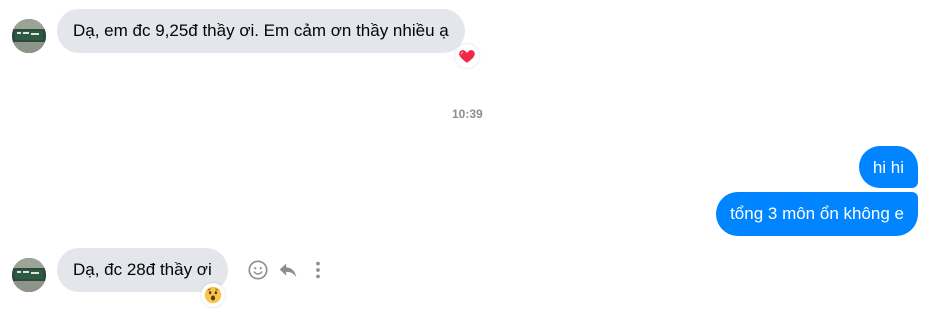  Describe the element at coordinates (888, 167) in the screenshot. I see `outgoing-message-bubble: hi hi` at that location.